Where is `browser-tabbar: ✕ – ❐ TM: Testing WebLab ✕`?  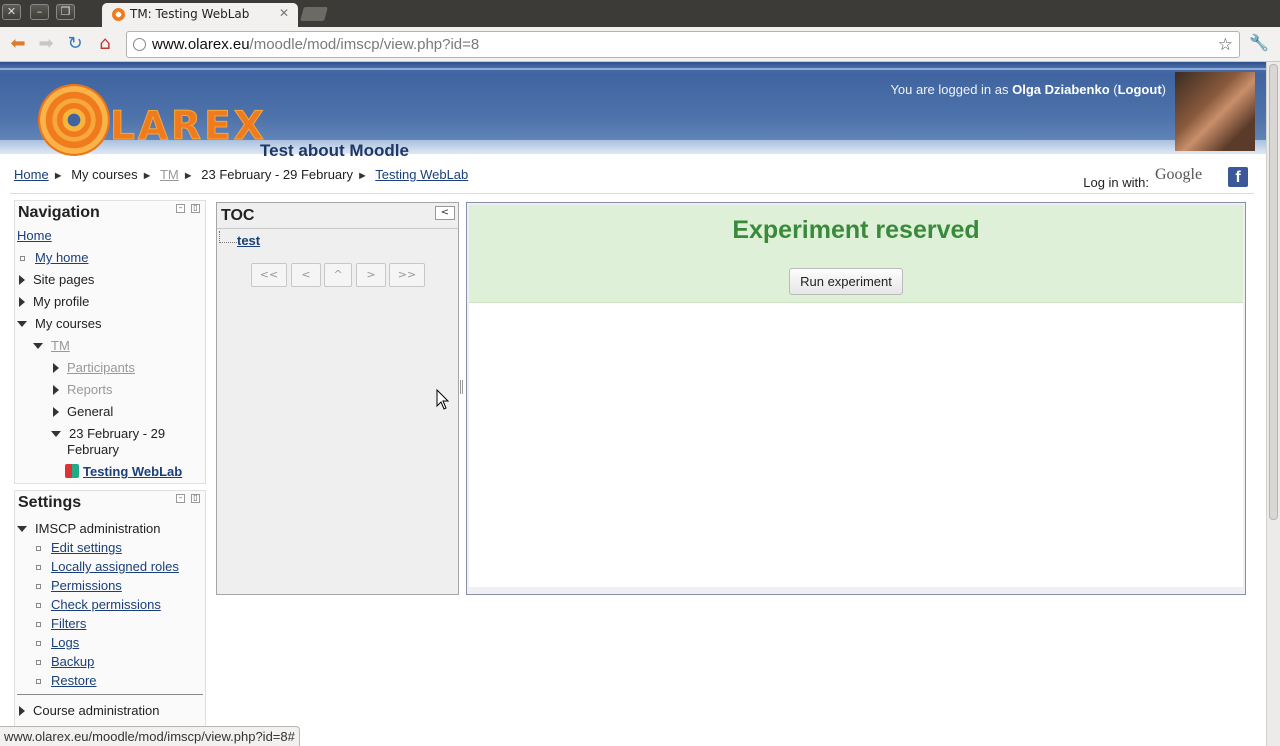
browser-tabbar: ✕ – ❐ TM: Testing WebLab ✕ is located at coordinates (640, 13).